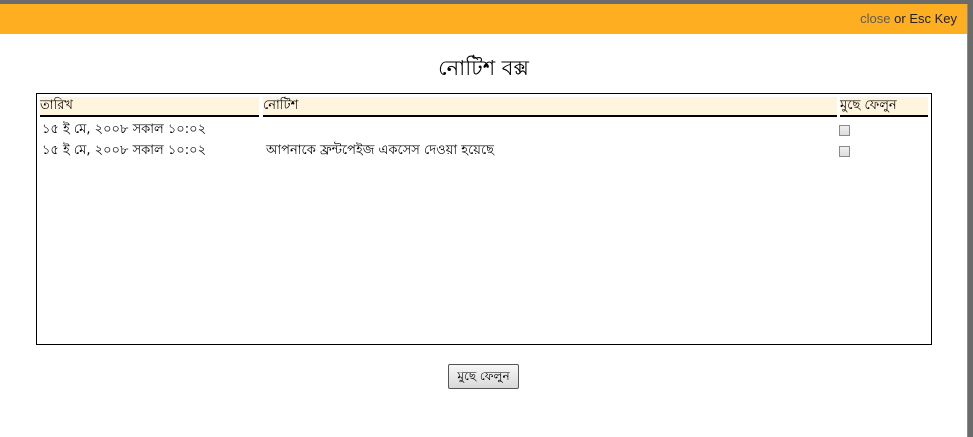 This screenshot has height=437, width=973. I want to click on table-row: ১৫ ই মে, ২০০৮ সকাল ১০:০২, so click(484, 130).